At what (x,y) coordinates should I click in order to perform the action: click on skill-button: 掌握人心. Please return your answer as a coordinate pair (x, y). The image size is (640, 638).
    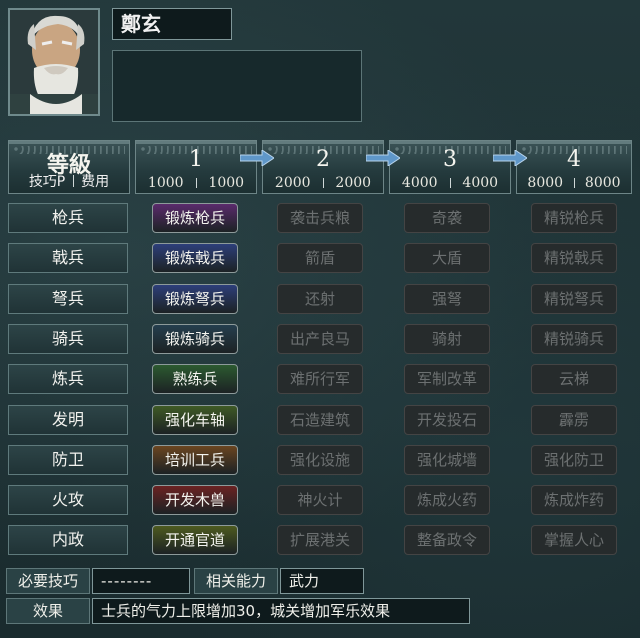
    Looking at the image, I should click on (574, 540).